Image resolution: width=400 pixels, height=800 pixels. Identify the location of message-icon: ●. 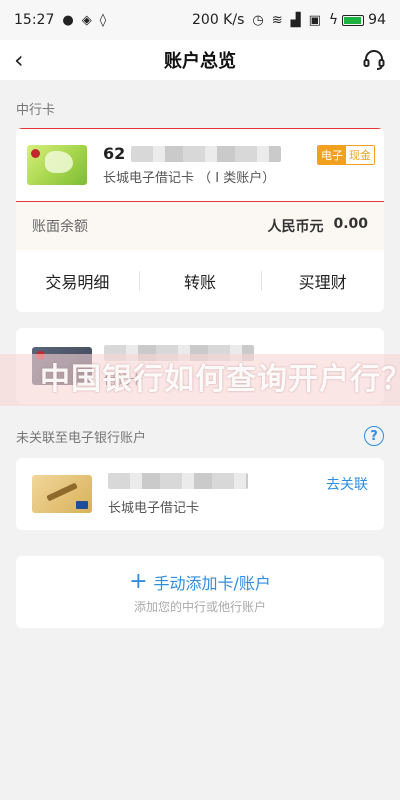
(68, 20).